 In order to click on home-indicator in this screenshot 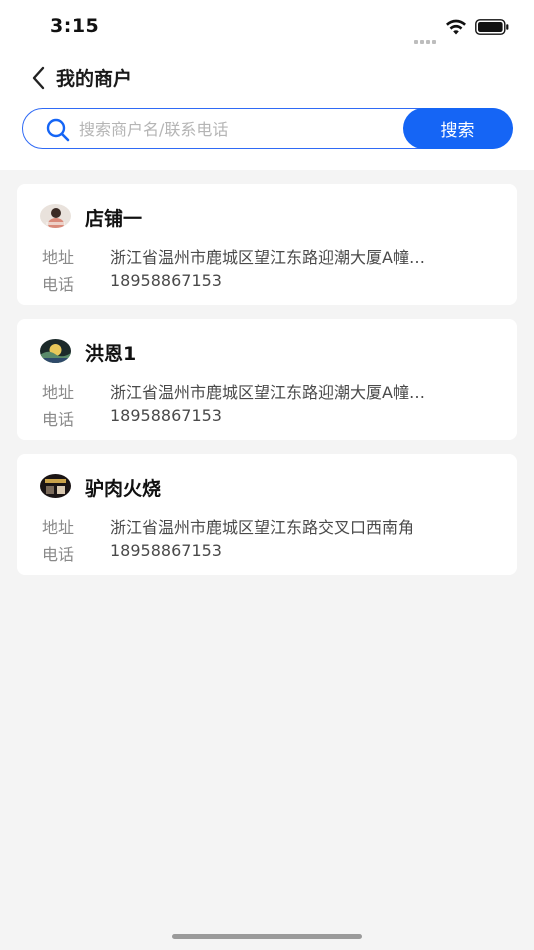, I will do `click(267, 936)`.